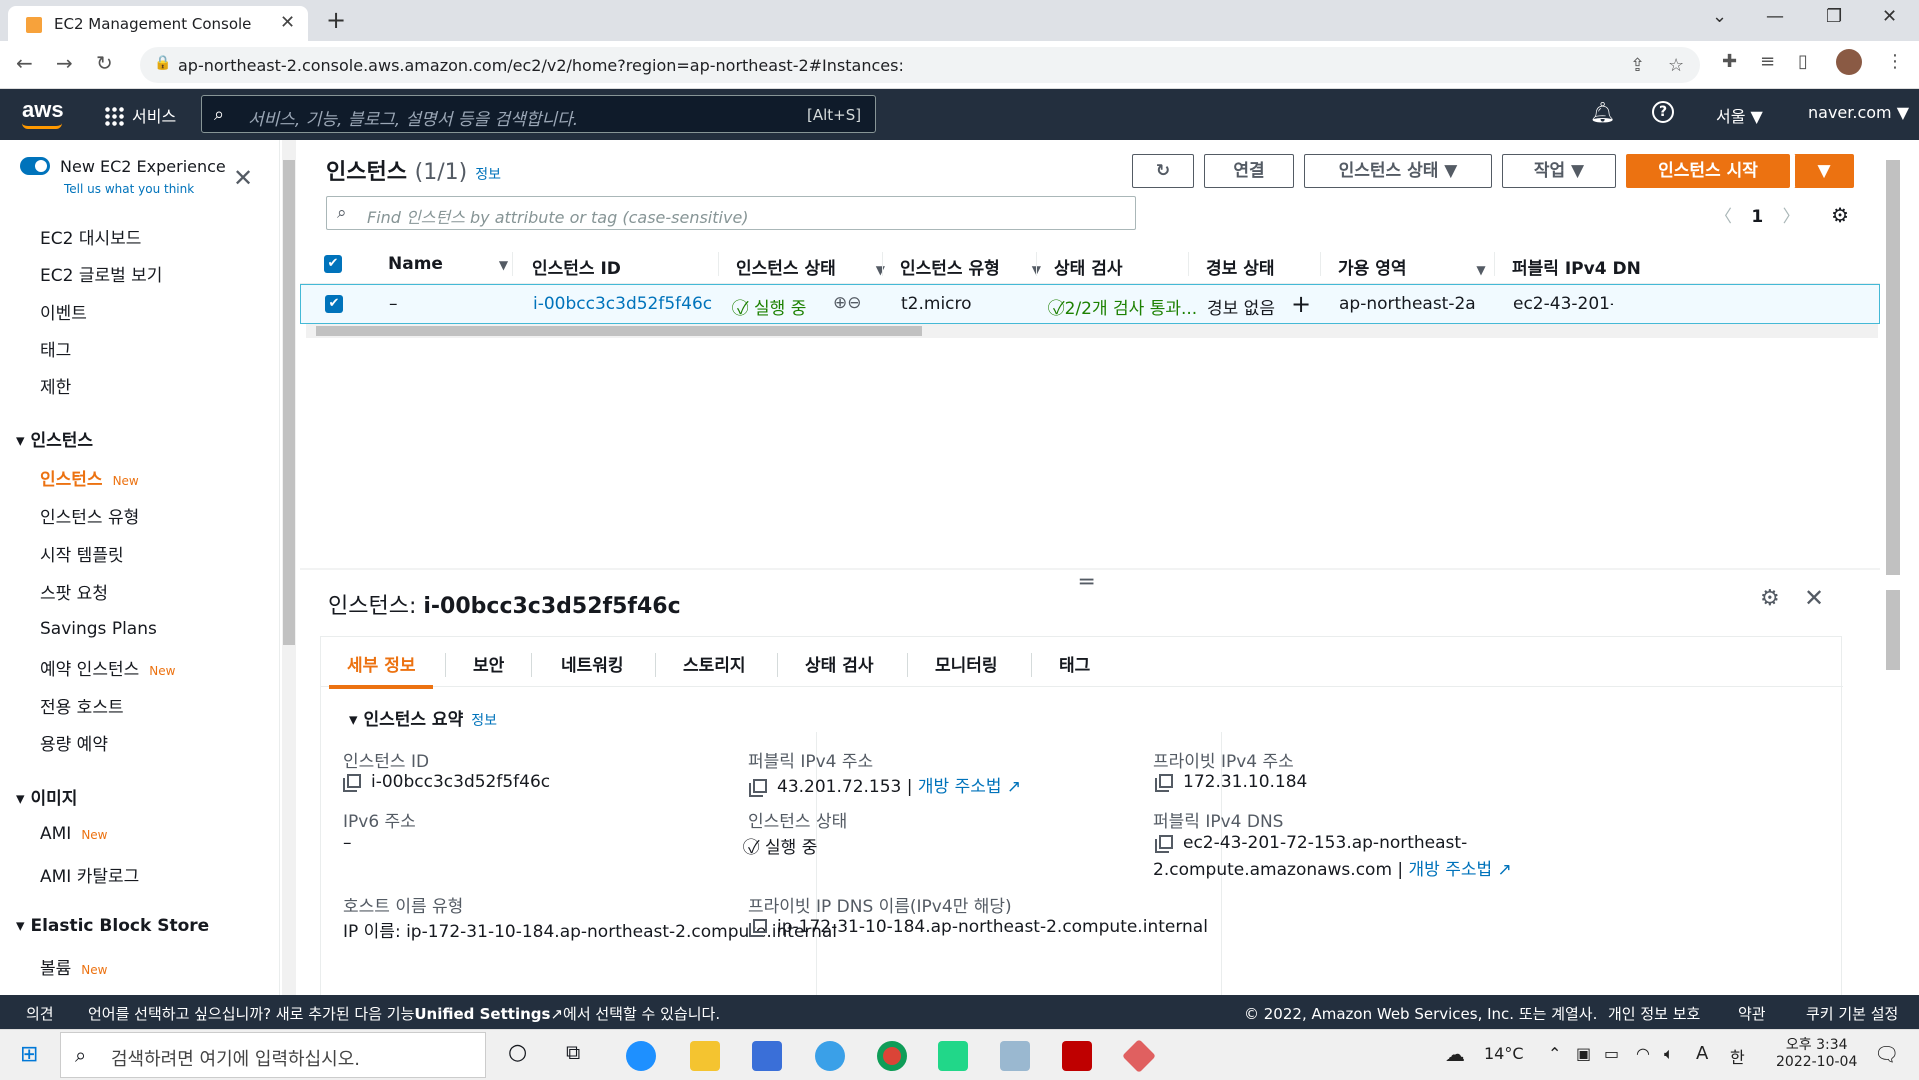 The width and height of the screenshot is (1919, 1080). What do you see at coordinates (101, 273) in the screenshot?
I see `sidebar-item-global-view: EC2 글로벌 보기` at bounding box center [101, 273].